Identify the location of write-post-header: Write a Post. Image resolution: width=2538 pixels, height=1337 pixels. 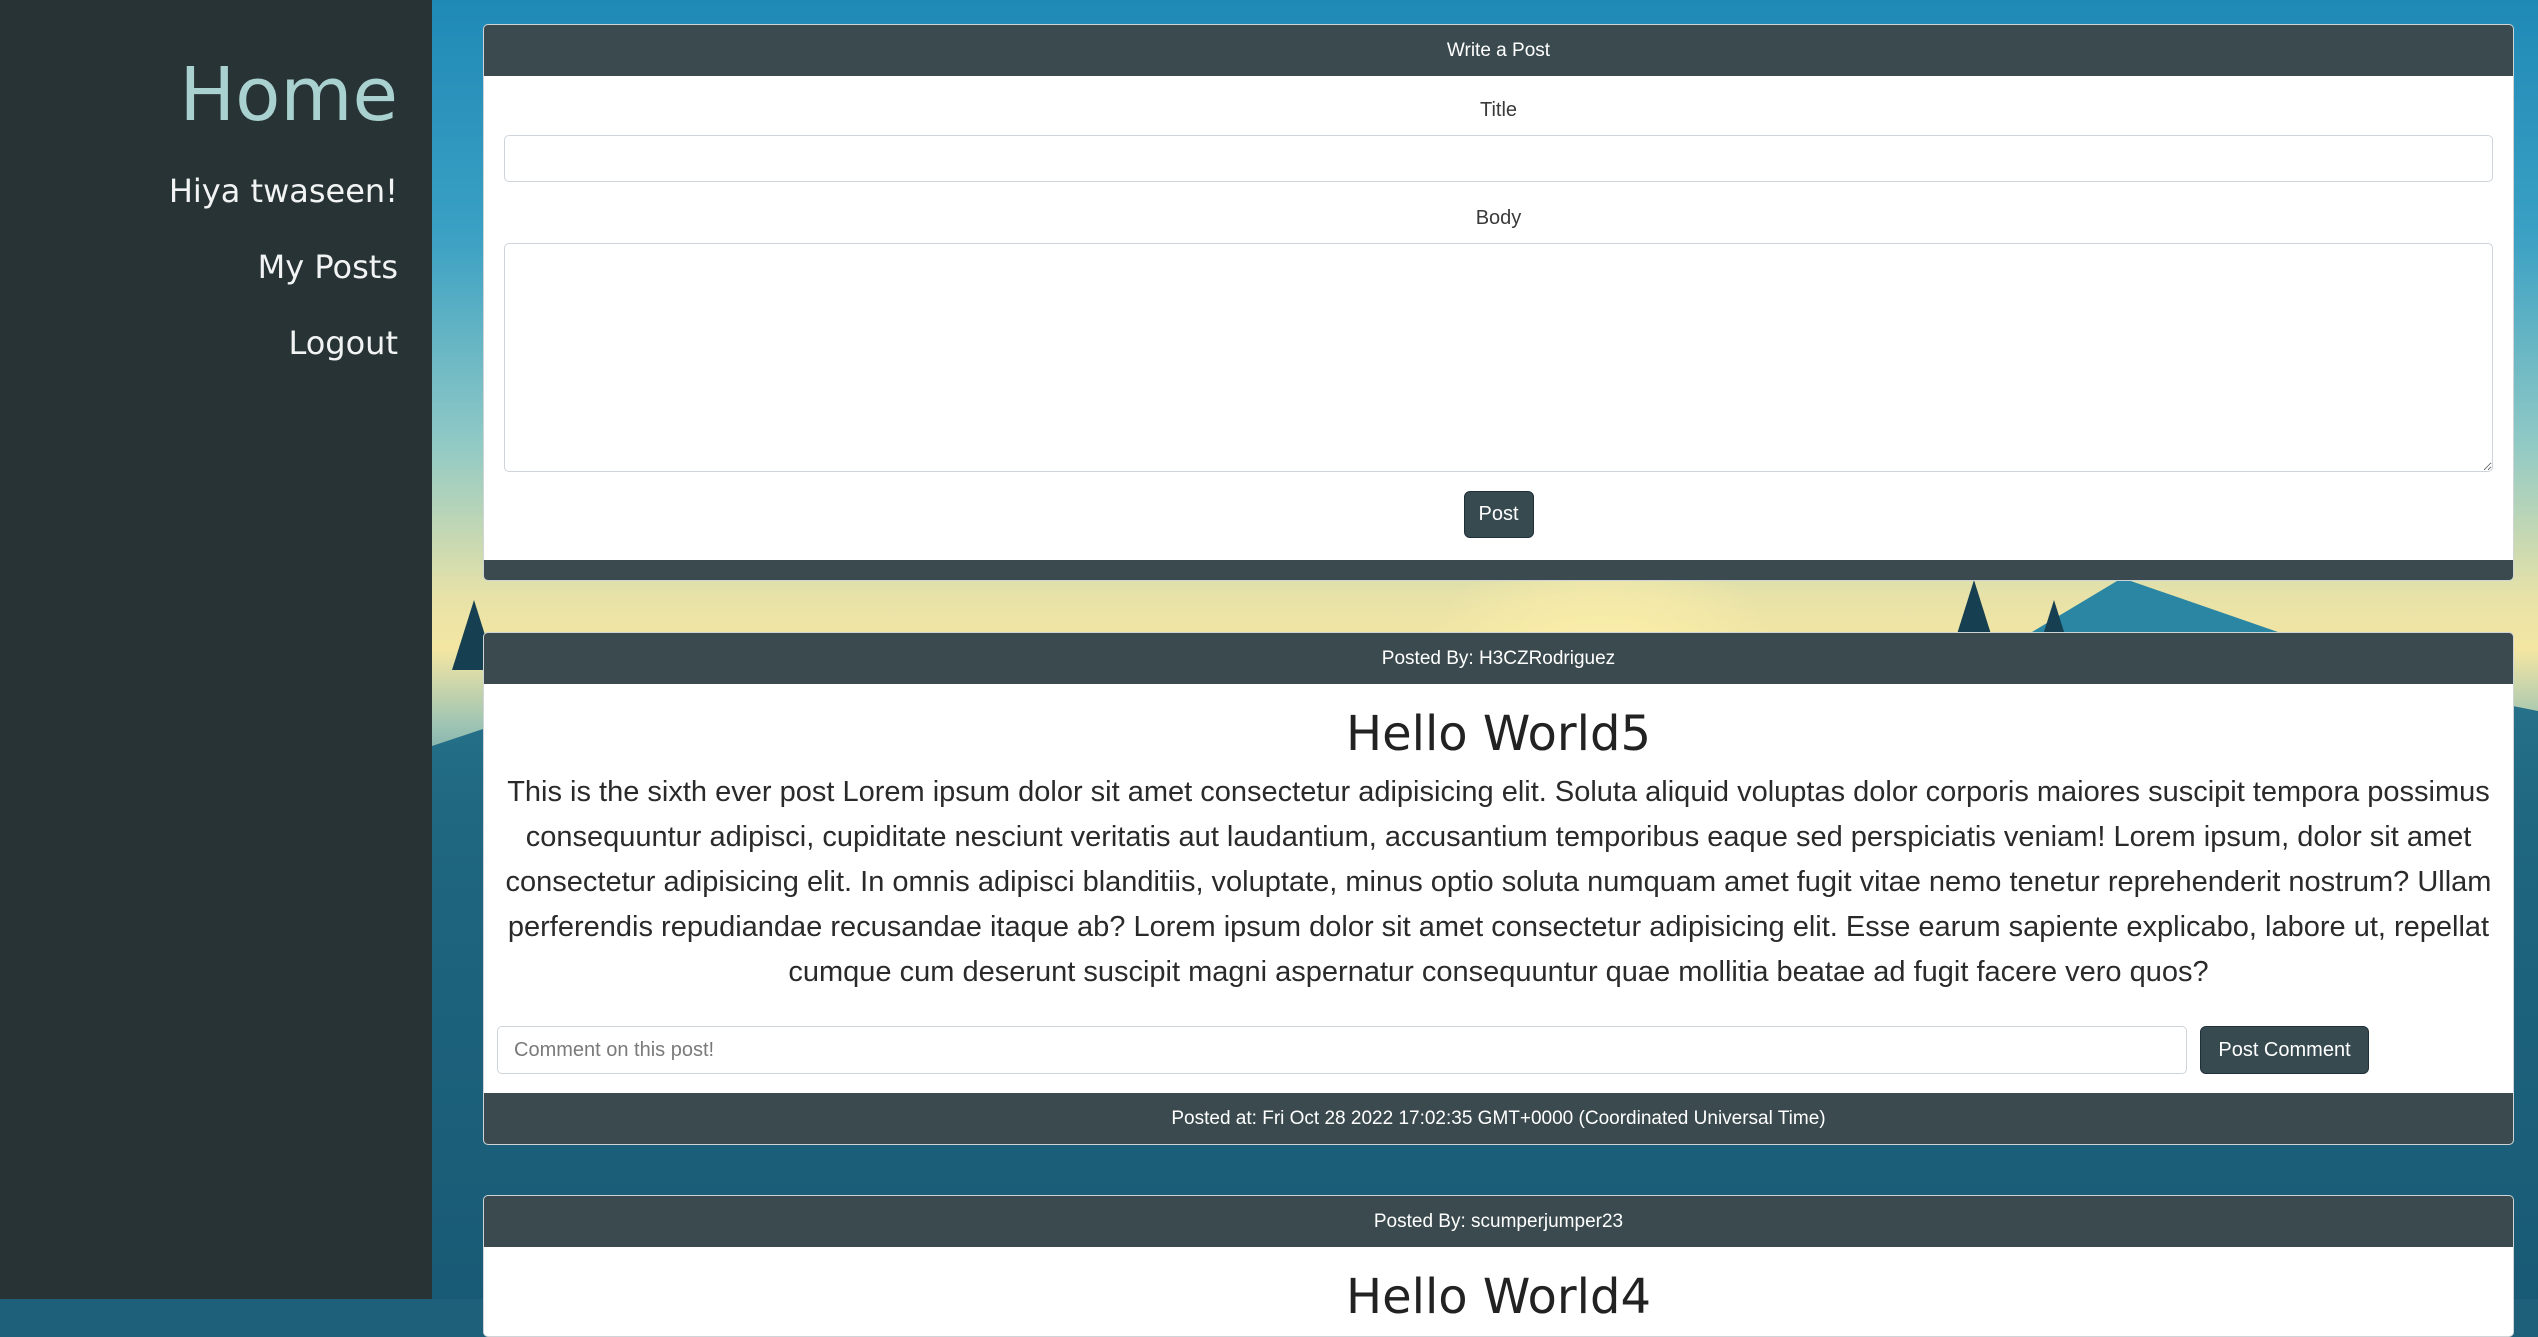
(1498, 50).